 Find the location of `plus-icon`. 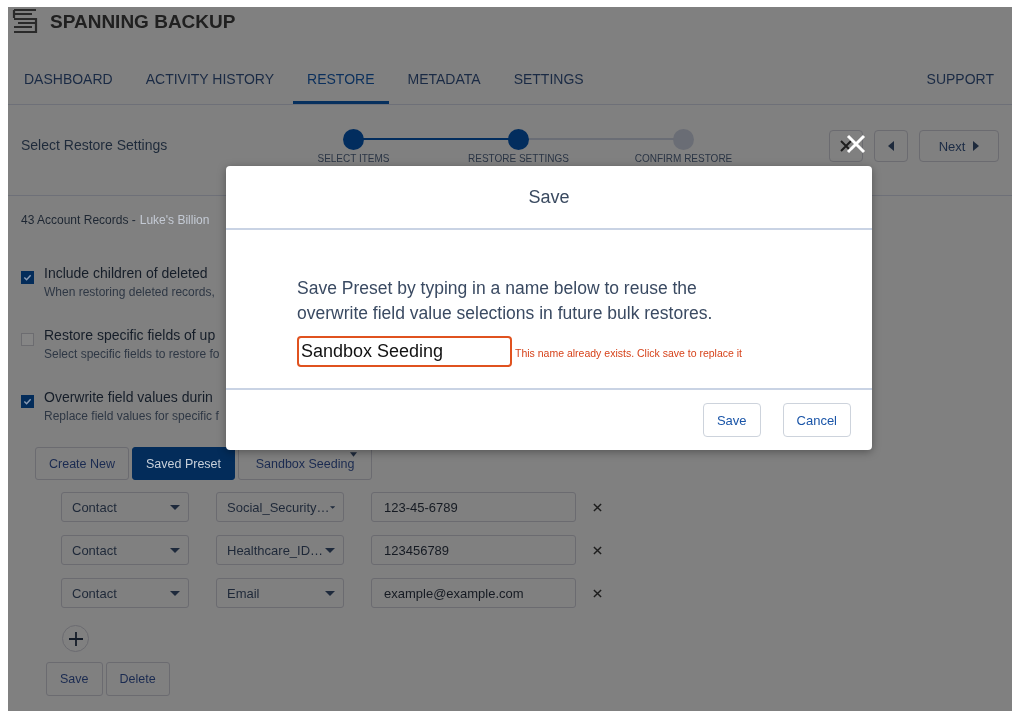

plus-icon is located at coordinates (75, 638).